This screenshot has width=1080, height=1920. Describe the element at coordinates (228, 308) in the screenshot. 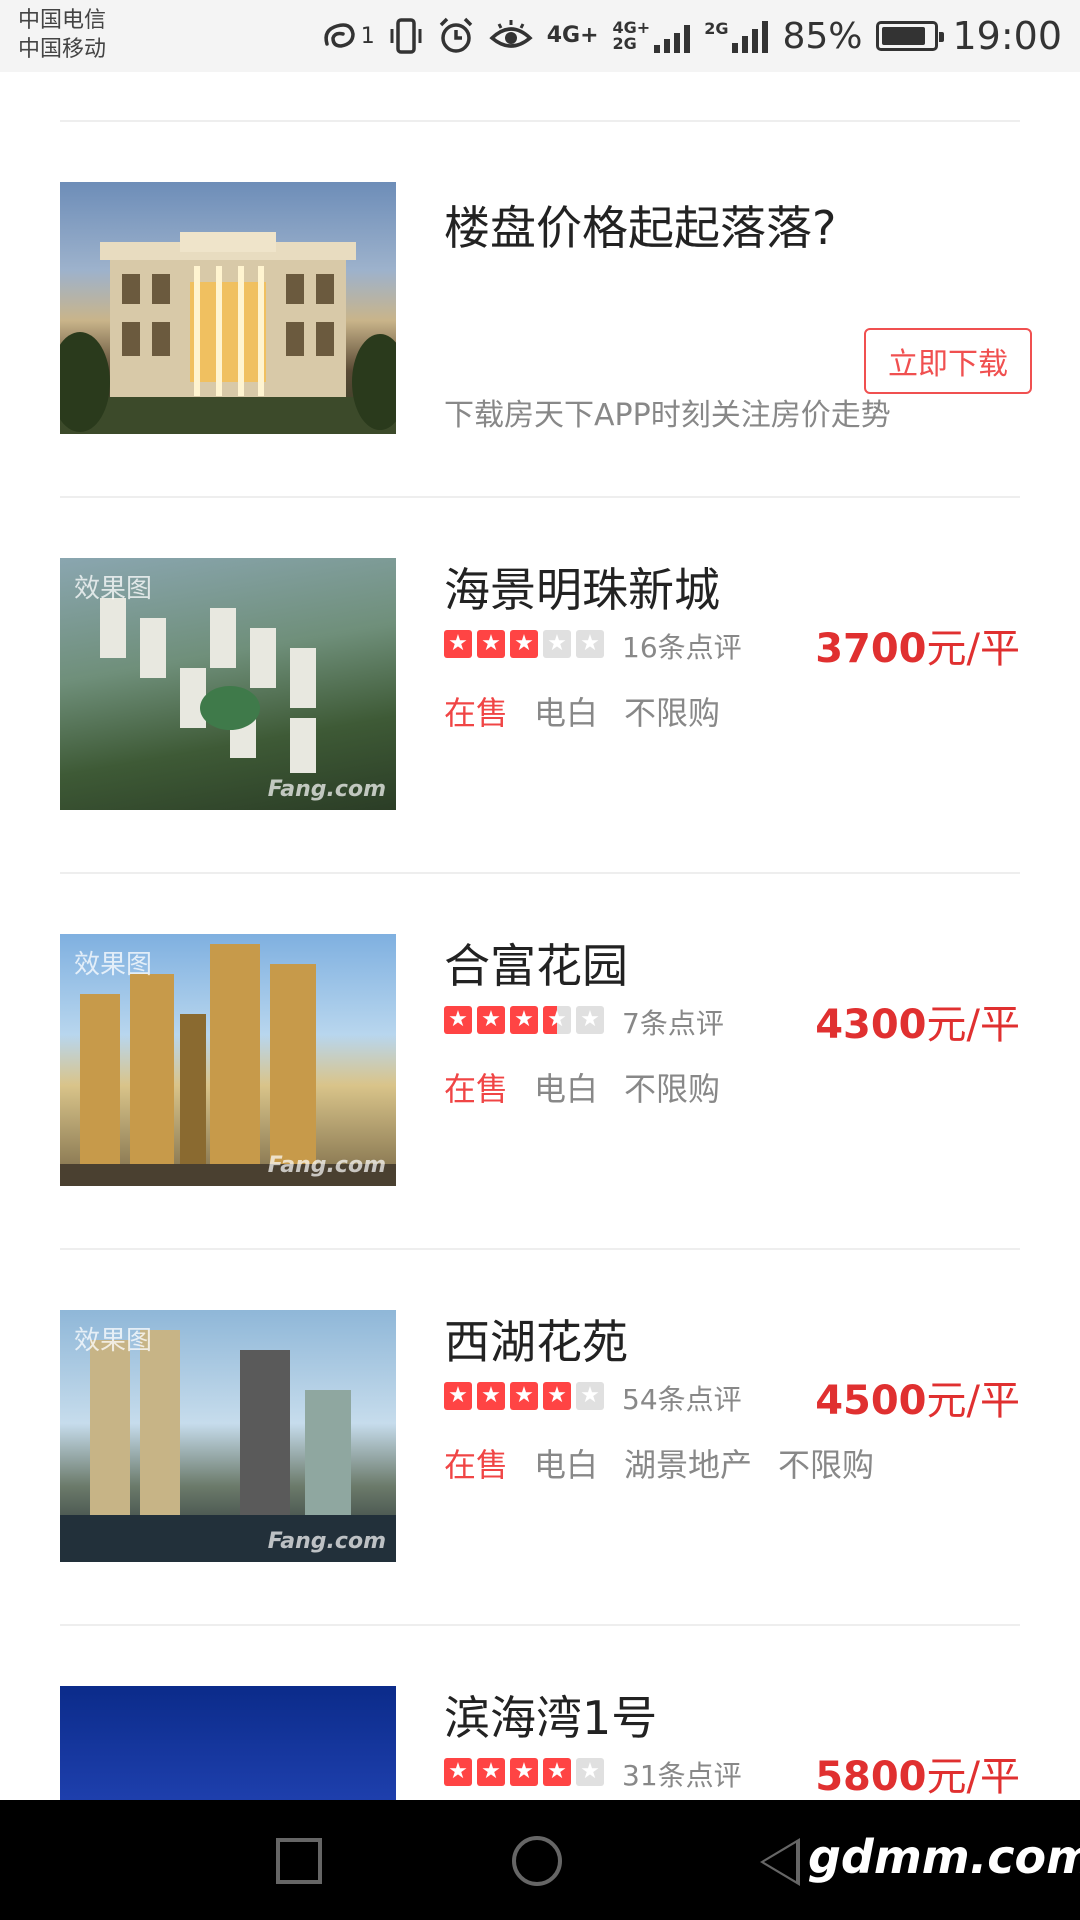

I see `ad-image` at that location.